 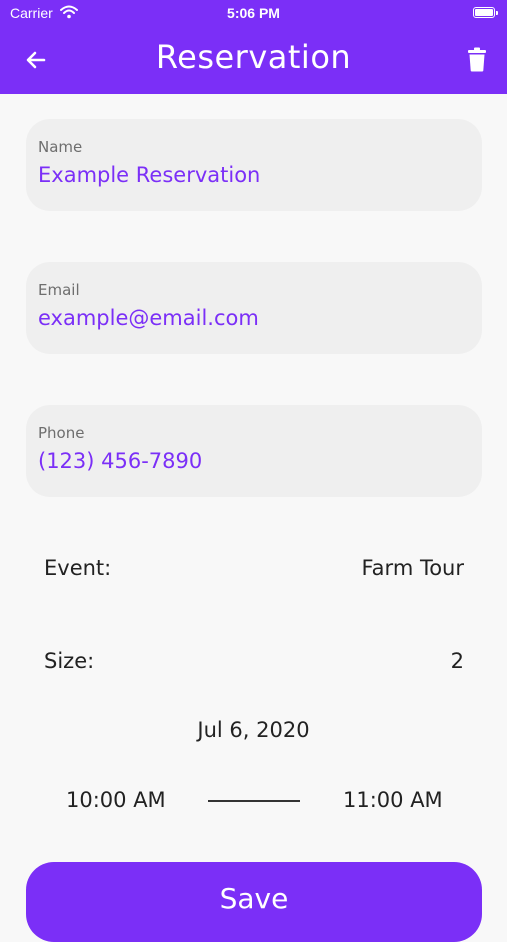 I want to click on email-field-value: example@email.com, so click(x=148, y=318).